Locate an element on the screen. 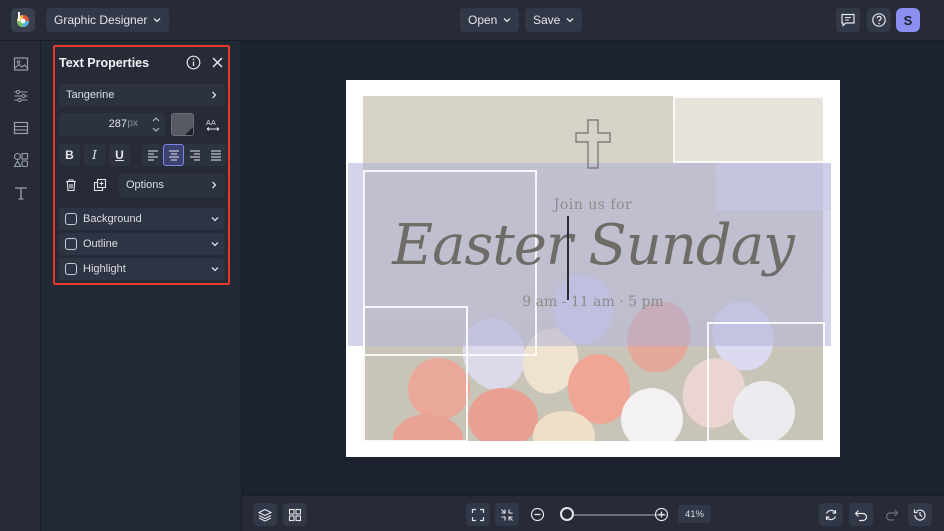 This screenshot has height=531, width=944. alignment-group is located at coordinates (184, 155).